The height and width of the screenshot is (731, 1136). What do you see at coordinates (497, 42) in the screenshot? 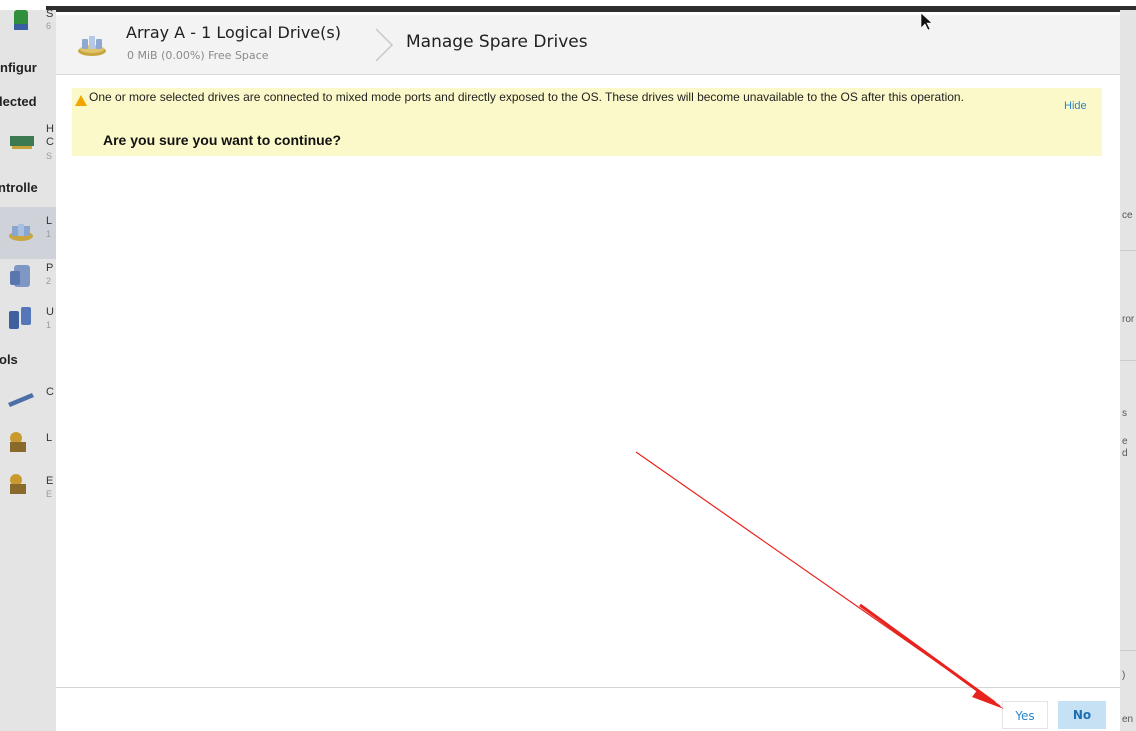
I see `page-title: Manage Spare Drives` at bounding box center [497, 42].